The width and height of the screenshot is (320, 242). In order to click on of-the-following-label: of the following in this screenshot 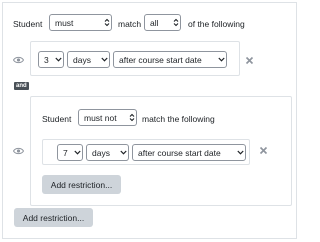, I will do `click(216, 24)`.